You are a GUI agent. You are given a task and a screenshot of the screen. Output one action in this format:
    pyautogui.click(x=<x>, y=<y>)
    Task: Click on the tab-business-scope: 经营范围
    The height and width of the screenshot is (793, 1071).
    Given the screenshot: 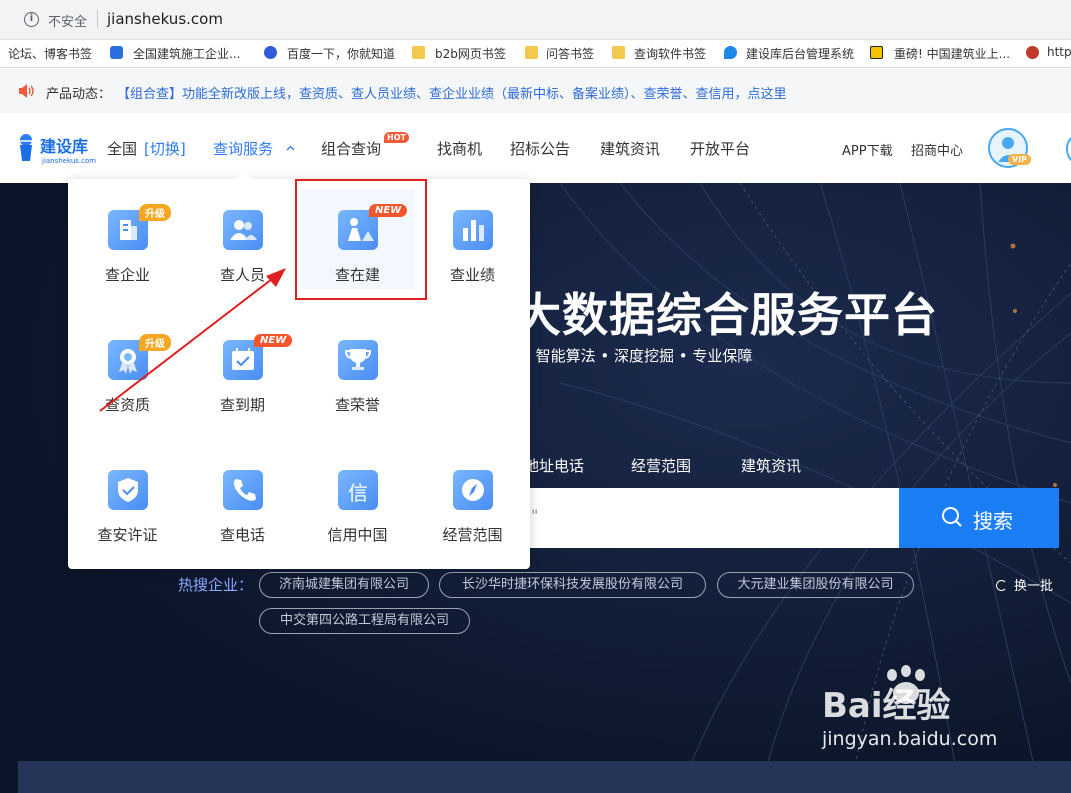 What is the action you would take?
    pyautogui.click(x=661, y=465)
    